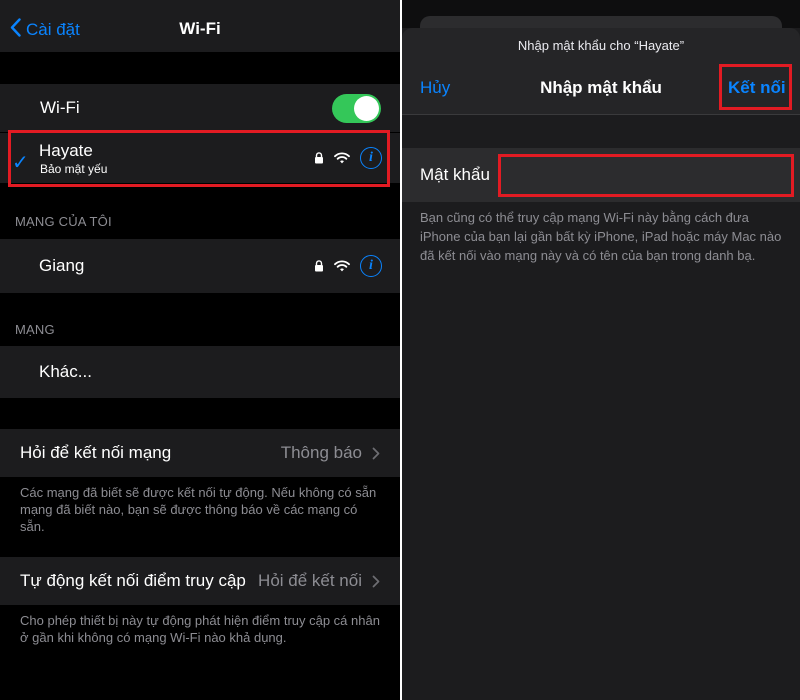 The height and width of the screenshot is (700, 800). Describe the element at coordinates (366, 108) in the screenshot. I see `toggle-knob` at that location.